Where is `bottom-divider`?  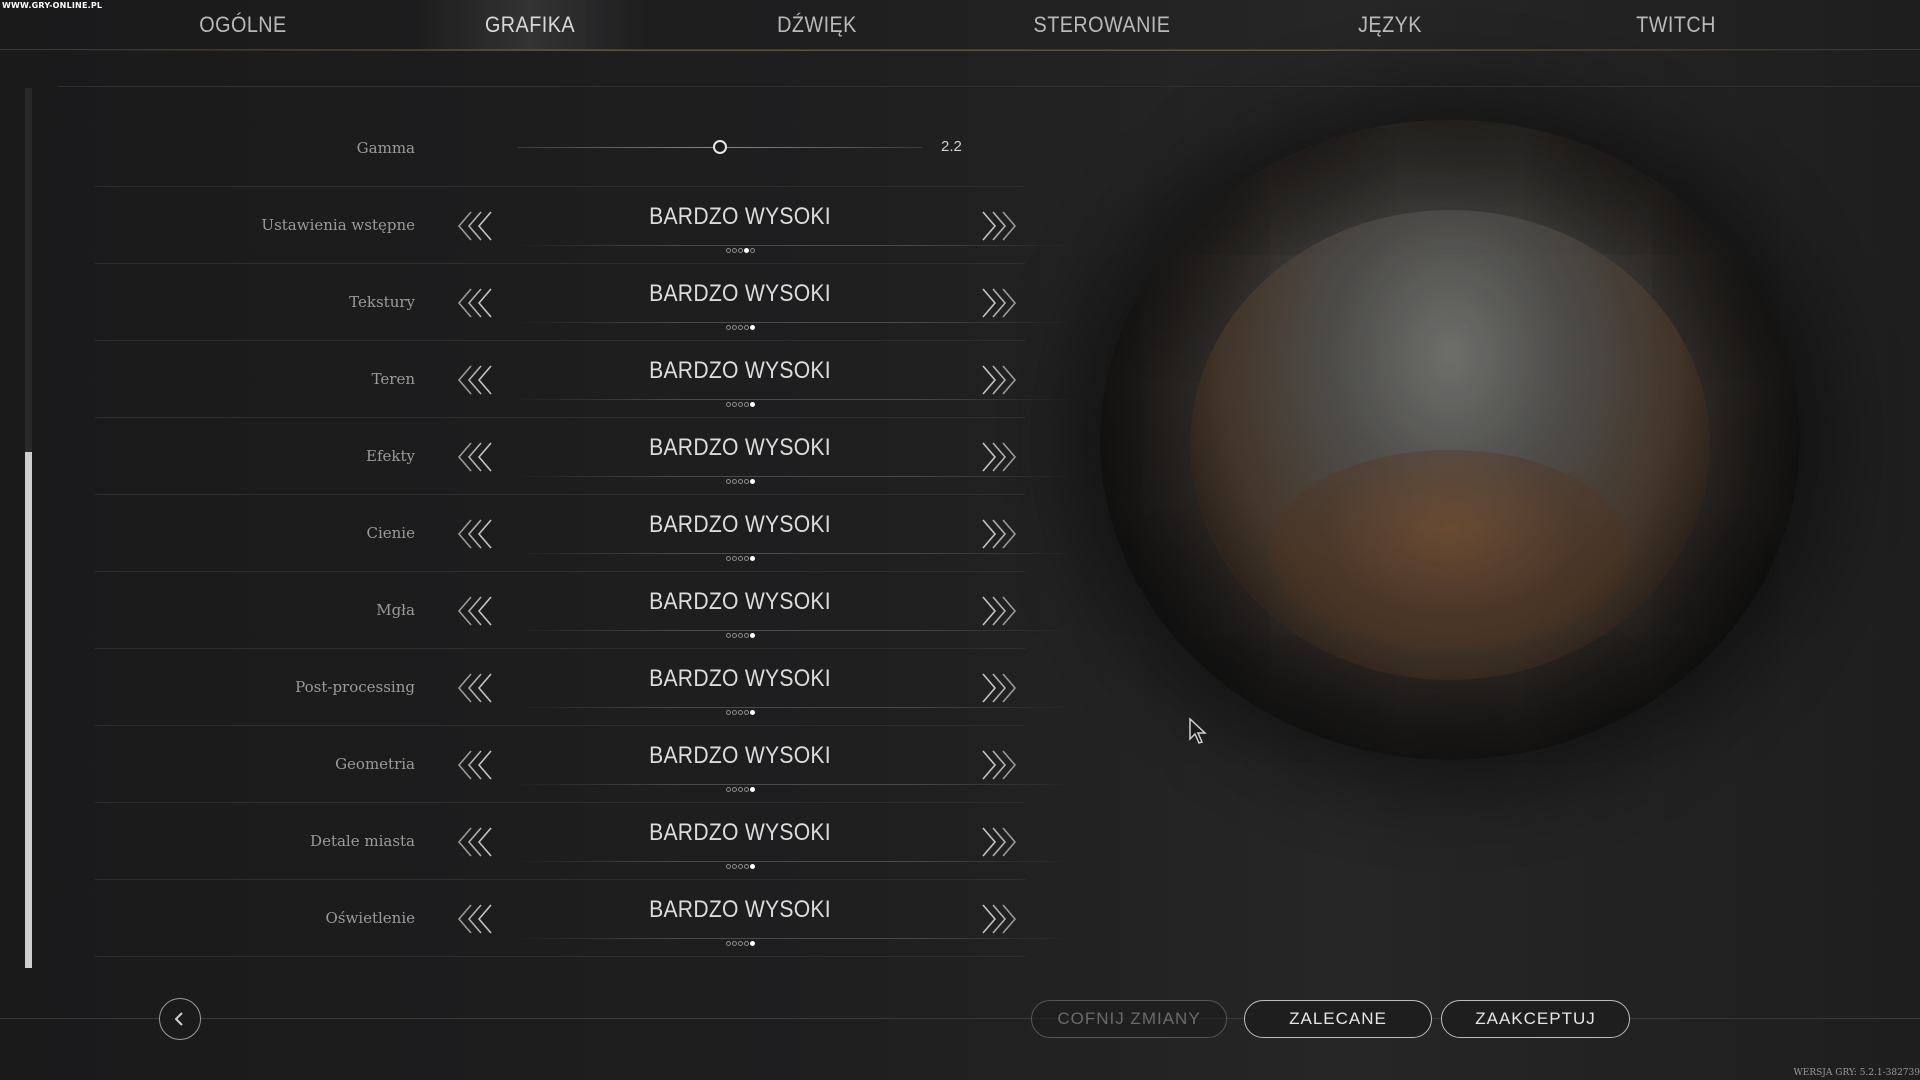 bottom-divider is located at coordinates (960, 1018).